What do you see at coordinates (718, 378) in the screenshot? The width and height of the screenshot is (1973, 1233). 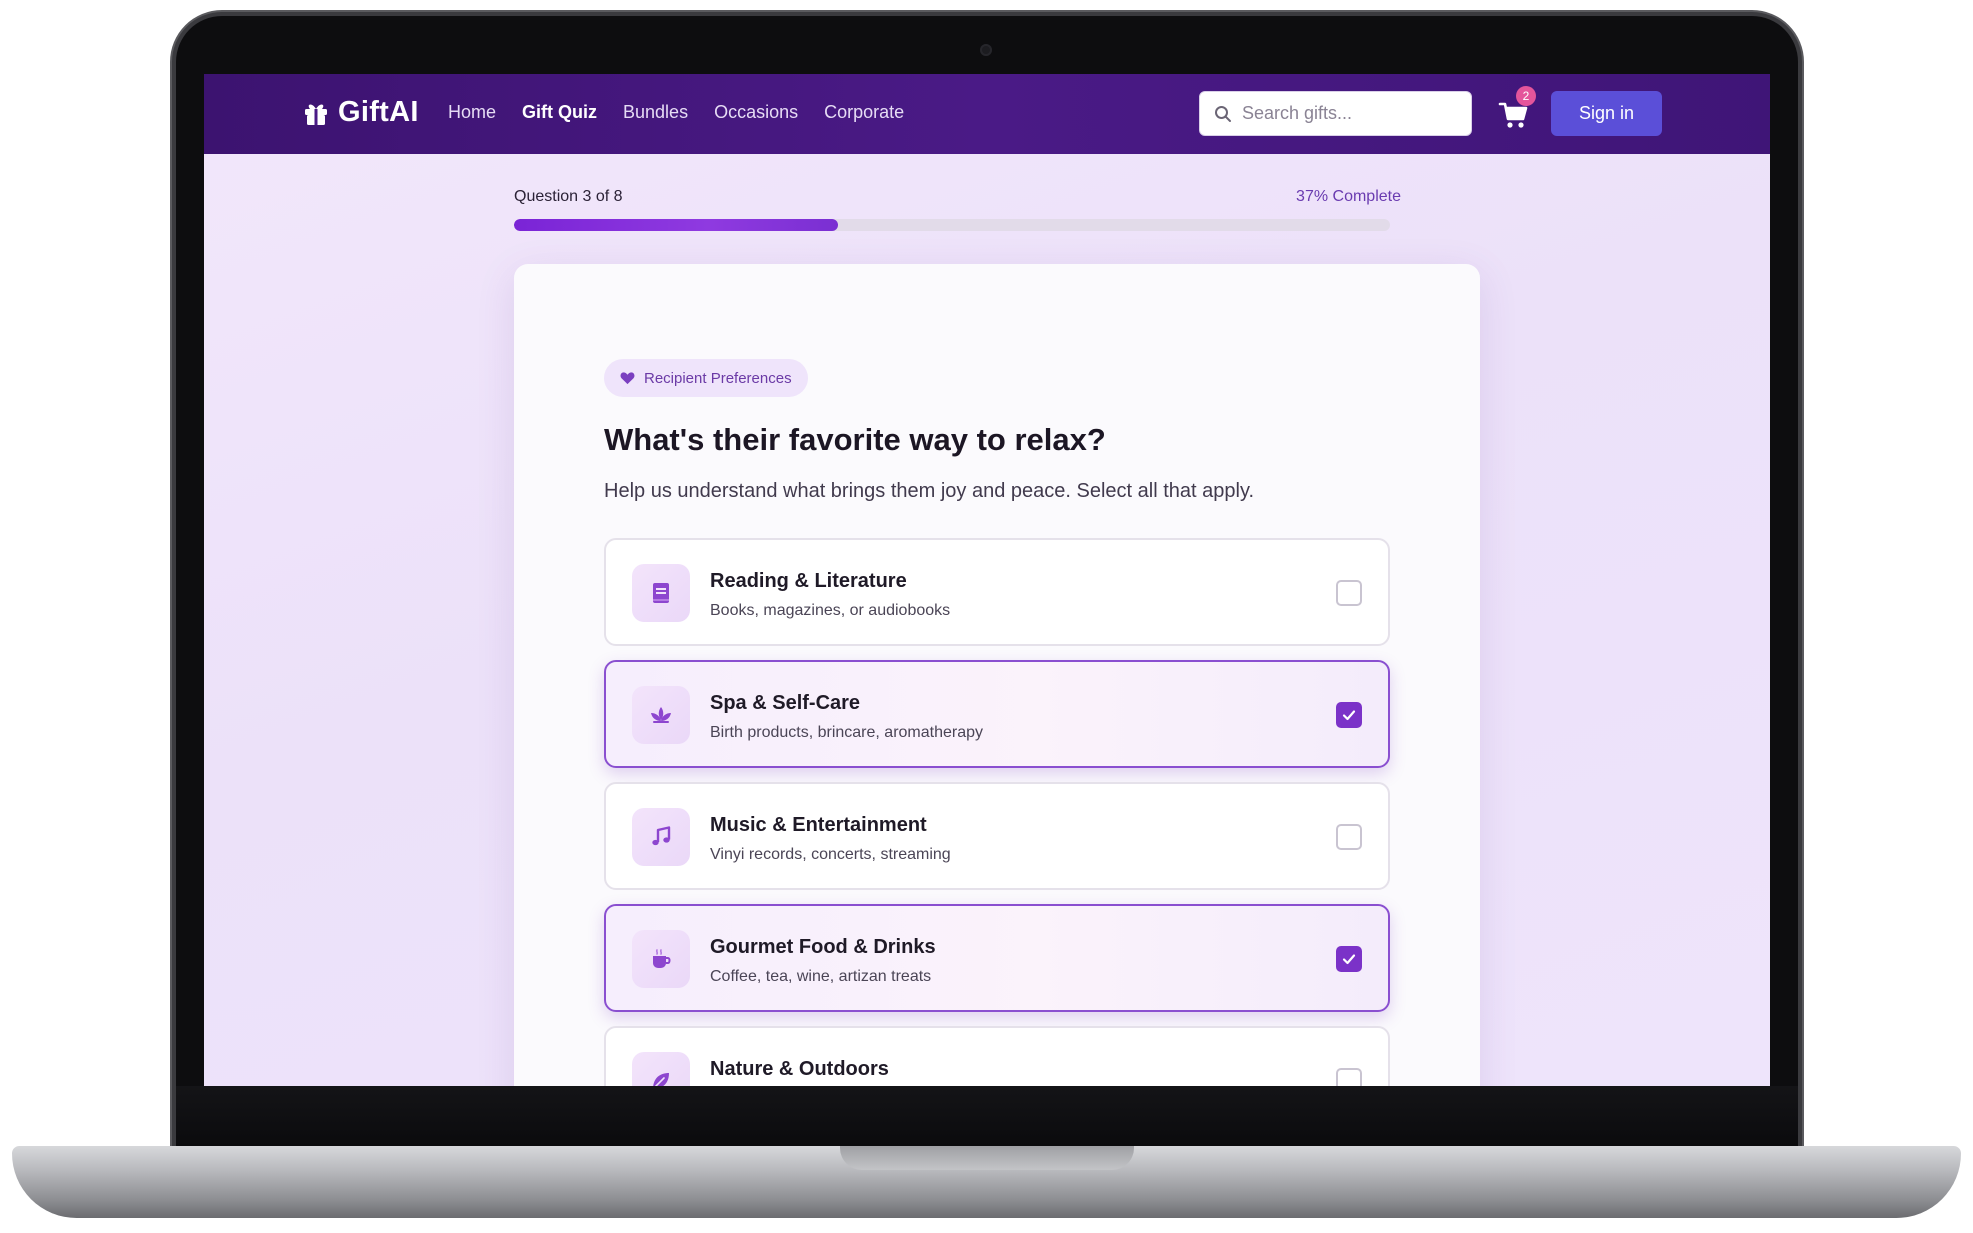 I see `category-label: Recipient Preferences` at bounding box center [718, 378].